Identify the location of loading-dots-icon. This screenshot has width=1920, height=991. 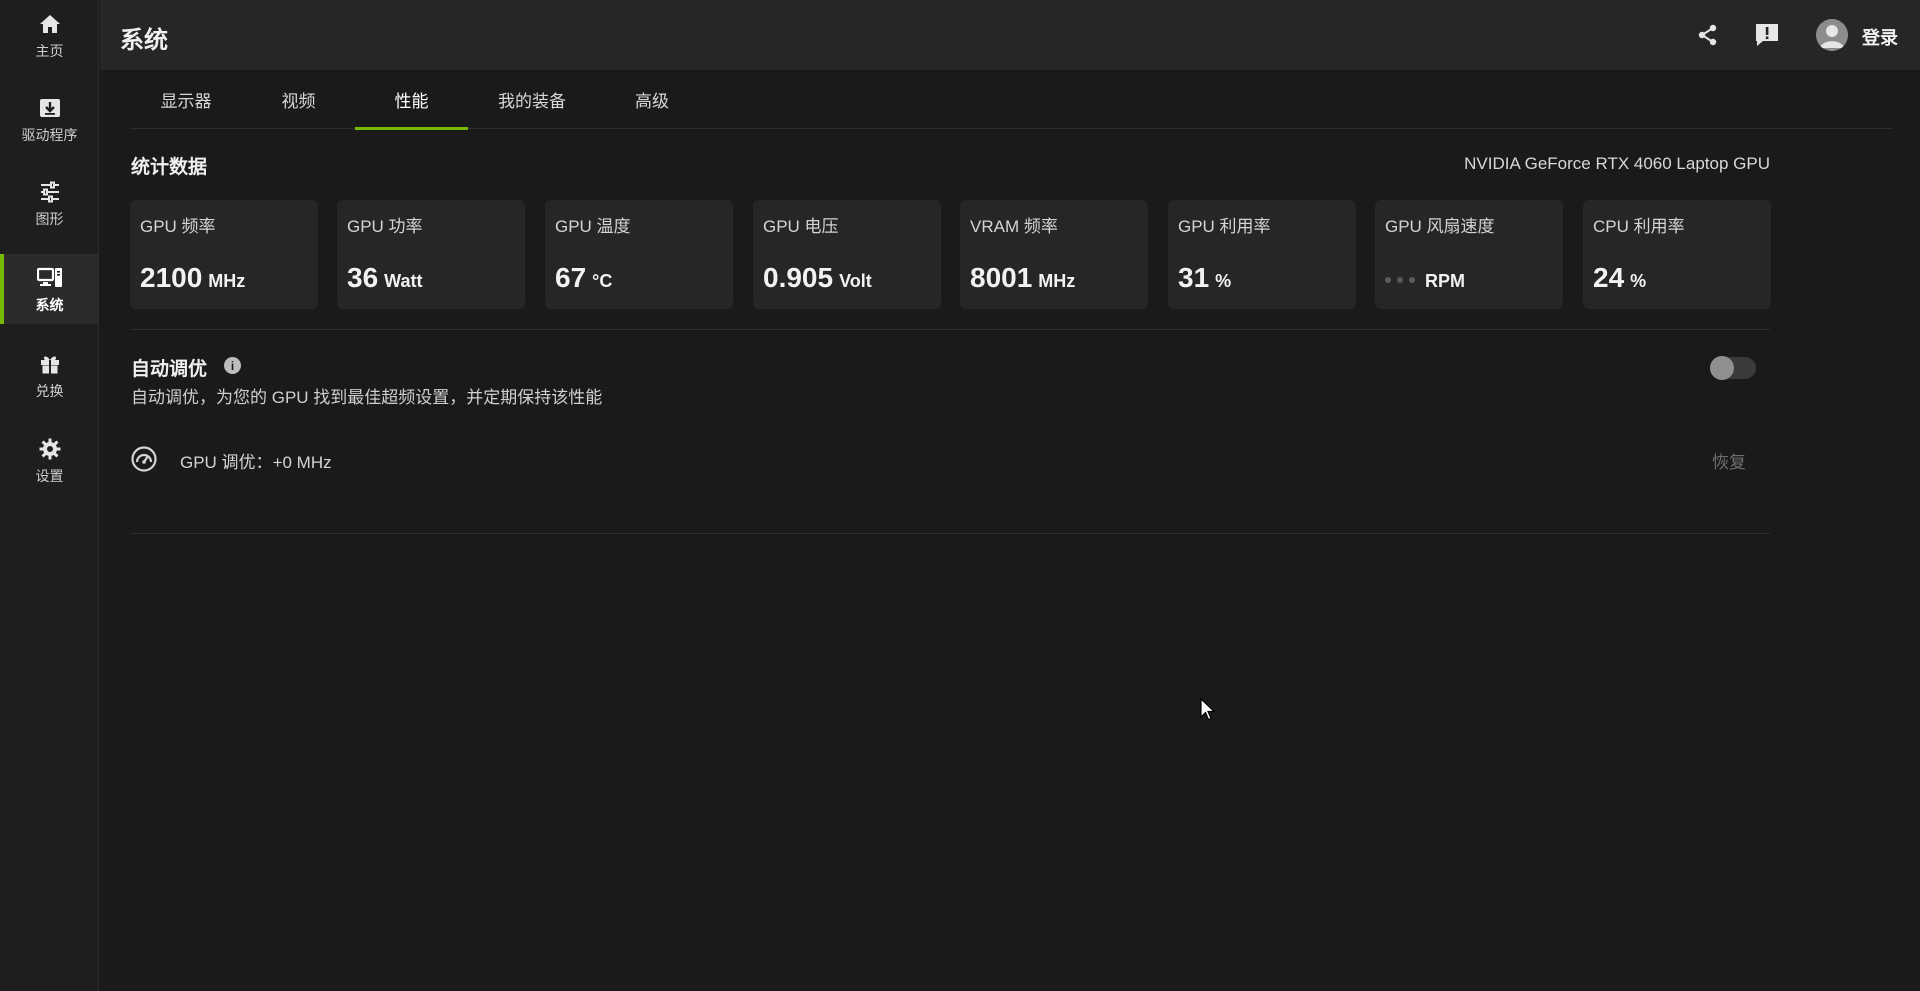
(1400, 279).